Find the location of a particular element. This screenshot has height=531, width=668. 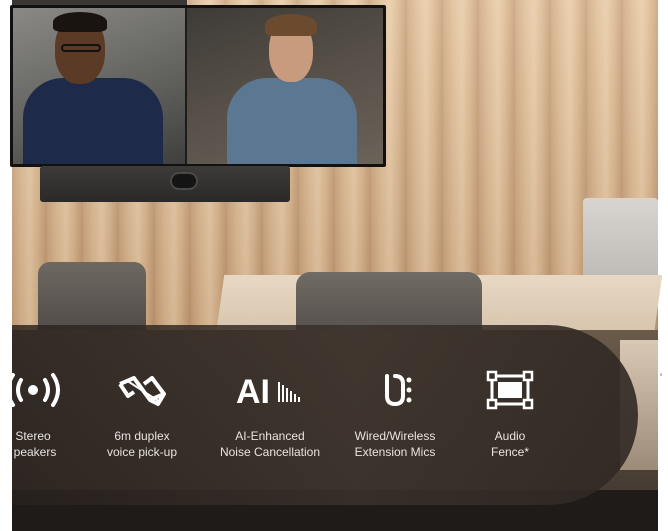

feature-label-line1: Audio is located at coordinates (510, 436).